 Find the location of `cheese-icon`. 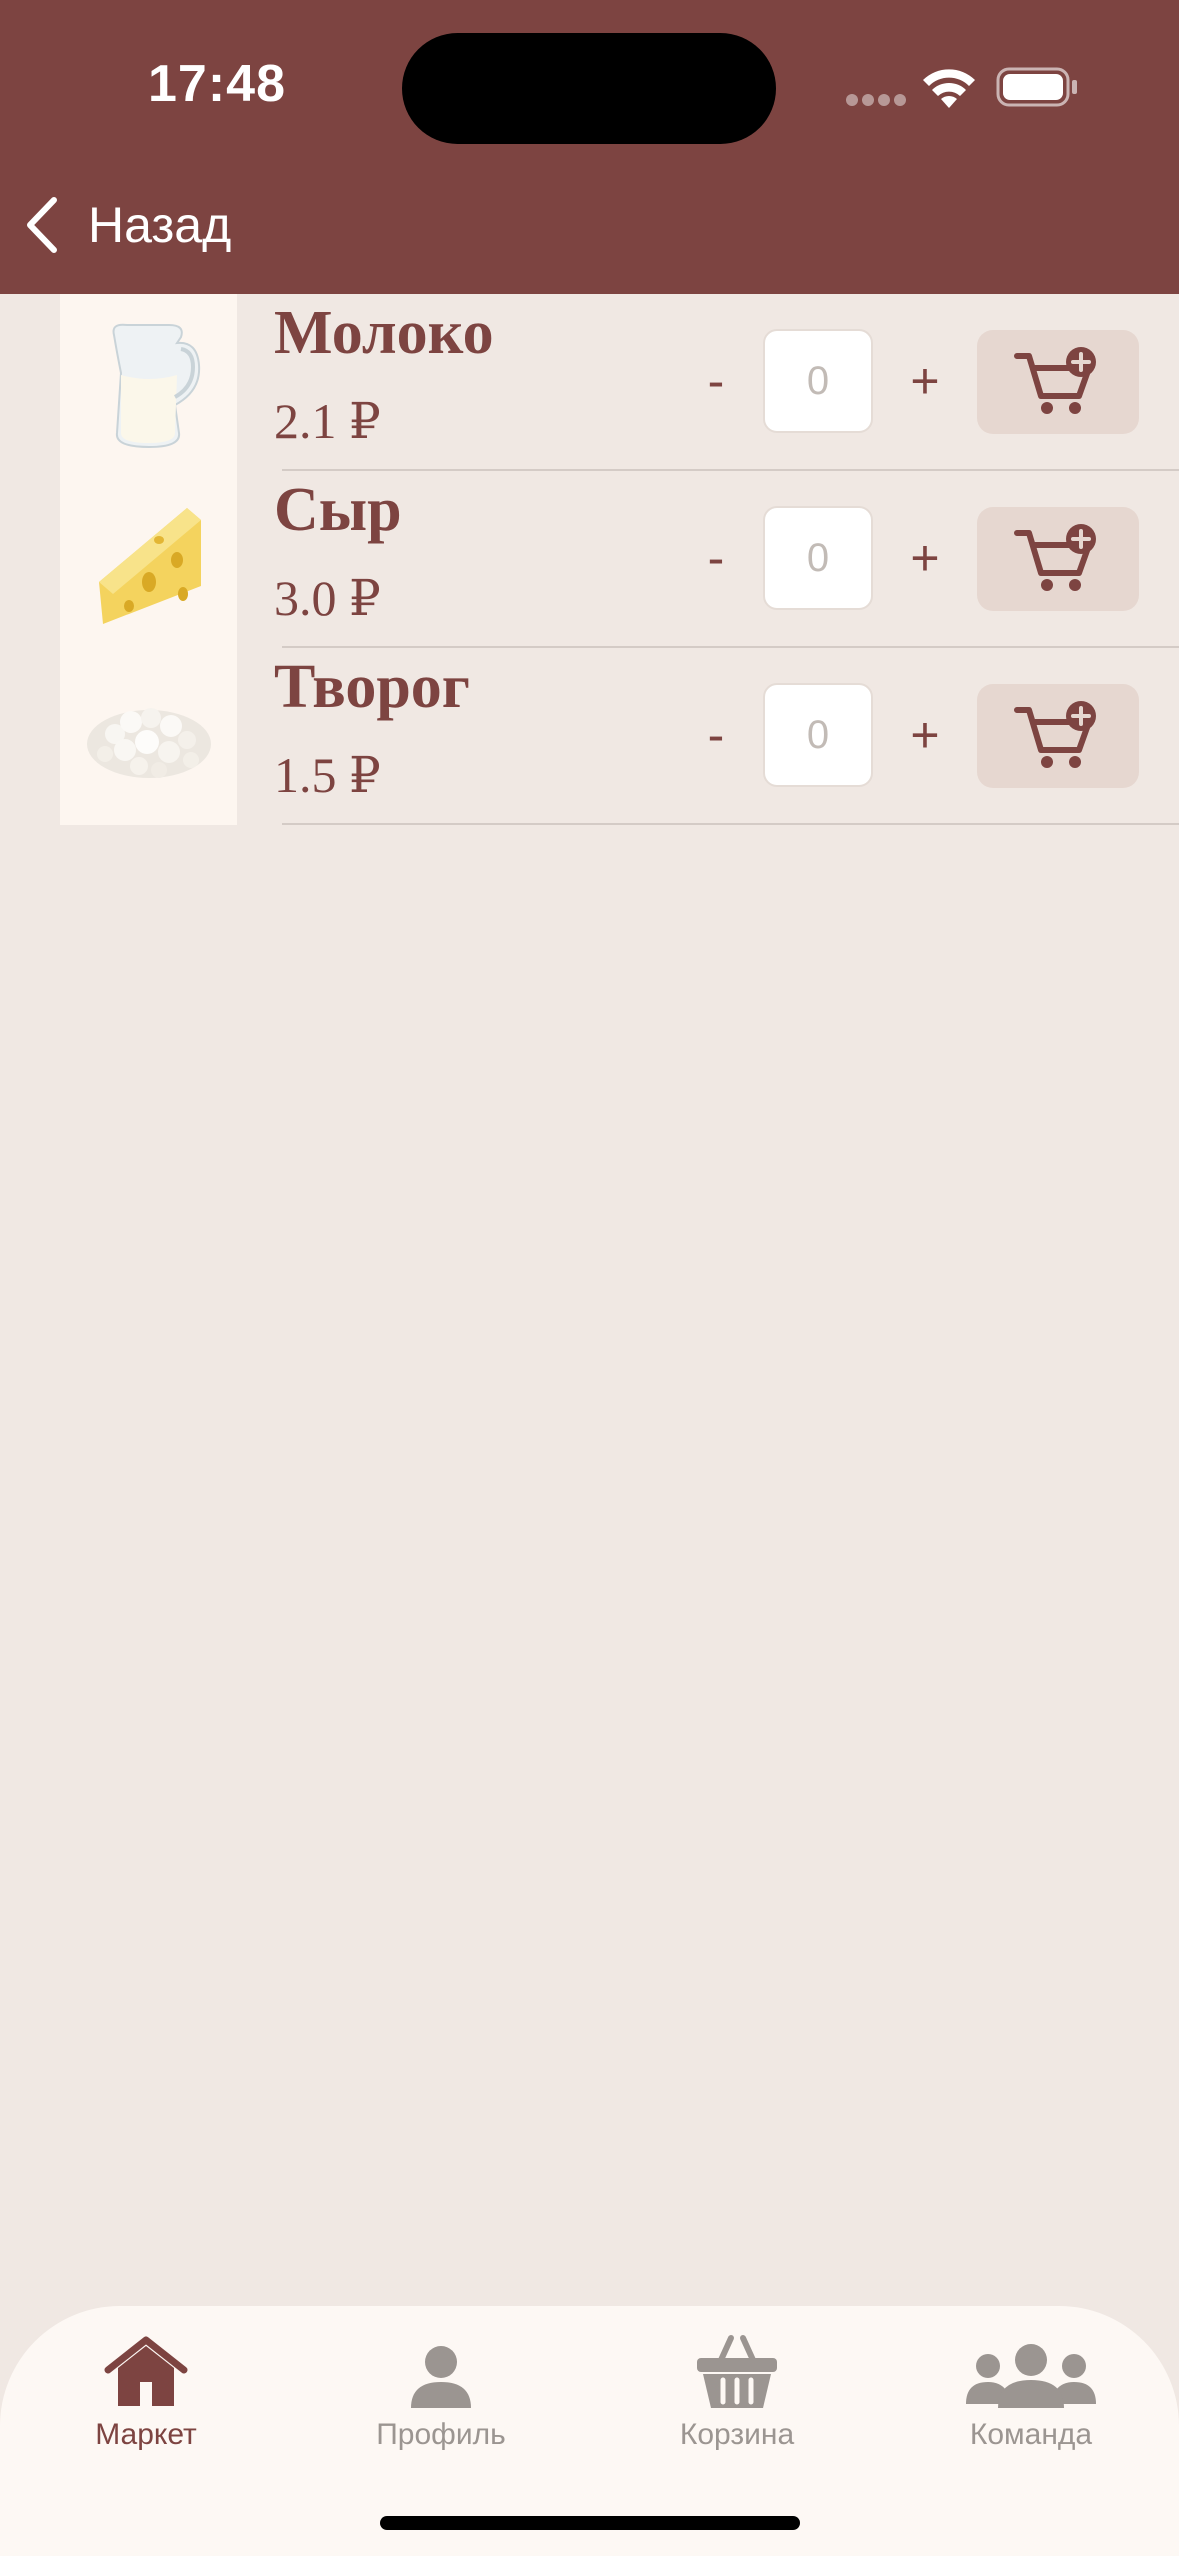

cheese-icon is located at coordinates (148, 559).